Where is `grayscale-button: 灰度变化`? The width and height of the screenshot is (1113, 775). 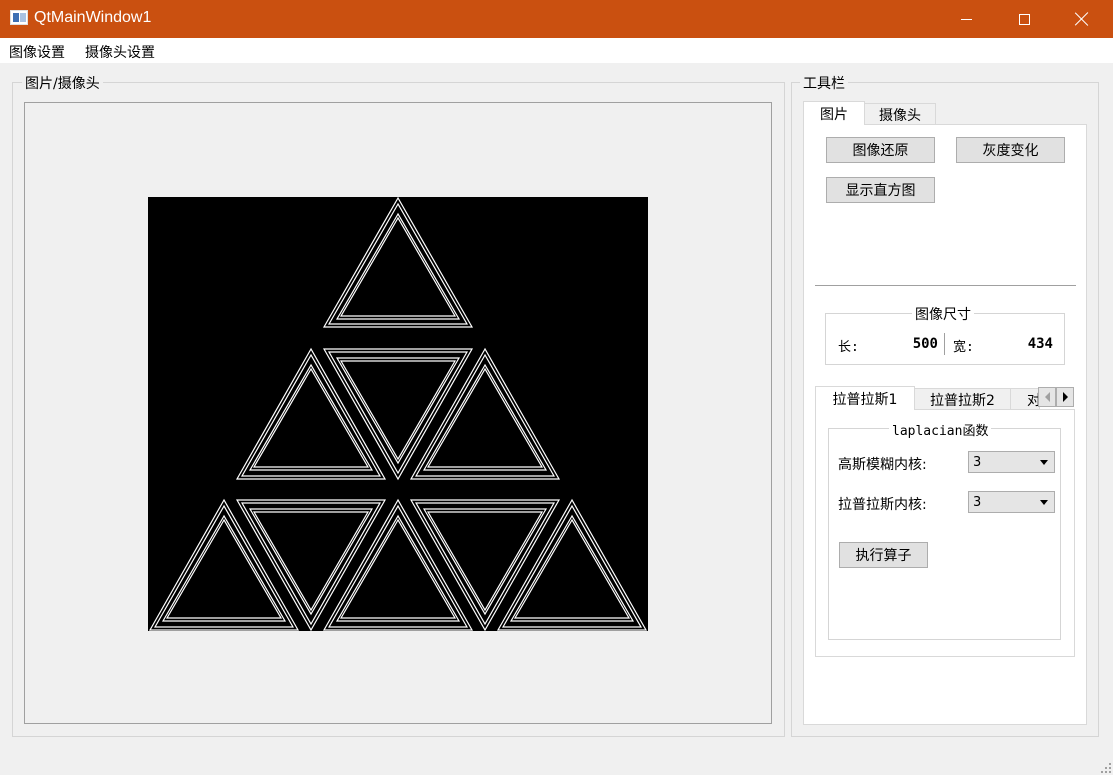 grayscale-button: 灰度变化 is located at coordinates (1010, 150).